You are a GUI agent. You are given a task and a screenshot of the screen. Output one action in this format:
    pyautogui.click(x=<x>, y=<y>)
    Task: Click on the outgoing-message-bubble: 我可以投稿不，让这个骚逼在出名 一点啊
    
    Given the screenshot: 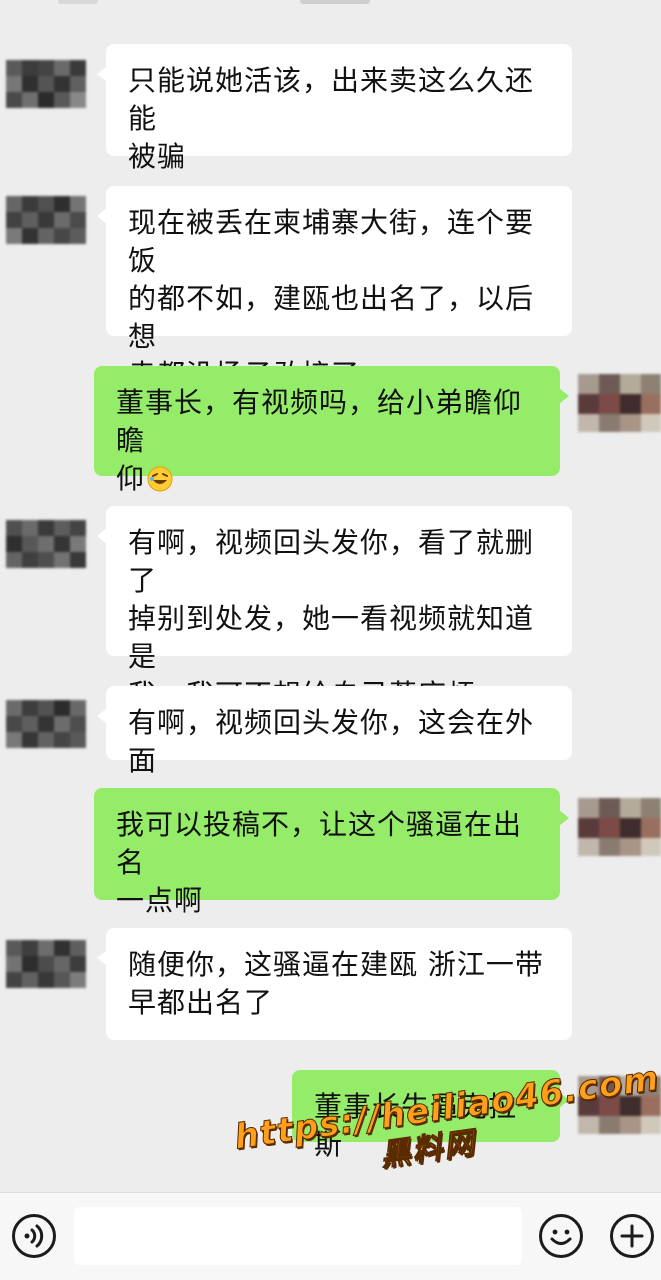 What is the action you would take?
    pyautogui.click(x=331, y=852)
    